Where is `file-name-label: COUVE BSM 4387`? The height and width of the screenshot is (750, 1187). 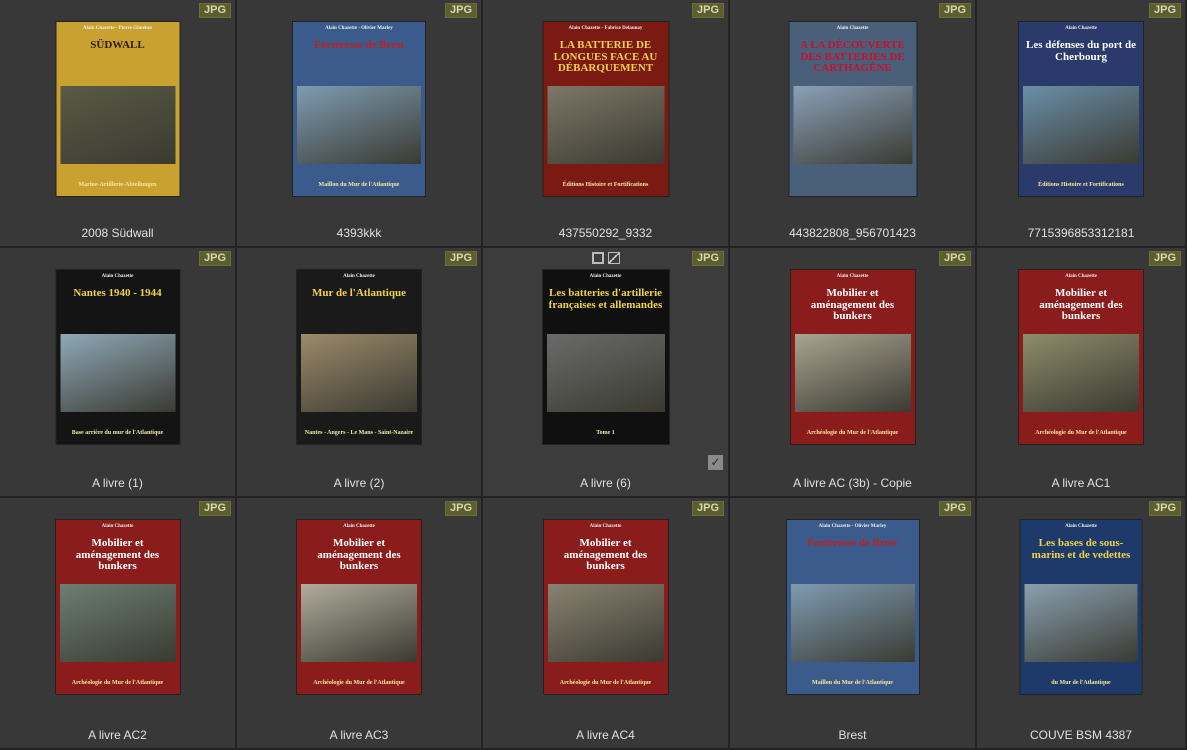 file-name-label: COUVE BSM 4387 is located at coordinates (1081, 735).